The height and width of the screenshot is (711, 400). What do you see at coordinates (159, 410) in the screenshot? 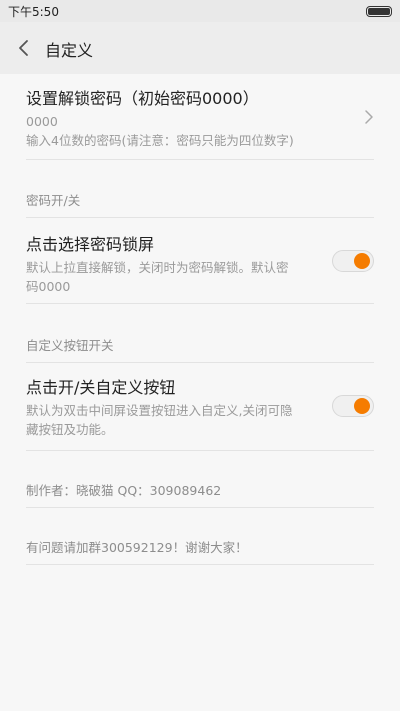
I see `button-toggle-desc-1: 默认为双击中间屏设置按钮进入自定义,关闭可隐` at bounding box center [159, 410].